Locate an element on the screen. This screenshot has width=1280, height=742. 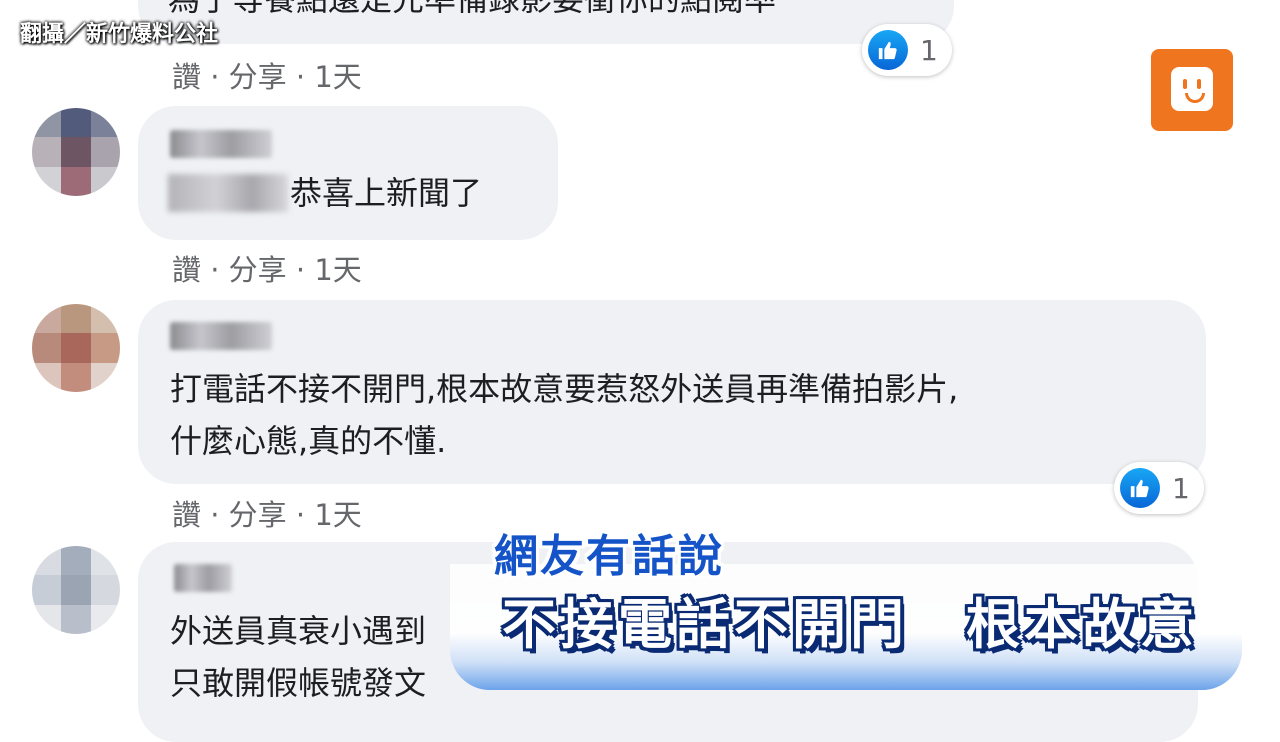
comment-text-line-2: 什麼心態,真的不懂. is located at coordinates (308, 441).